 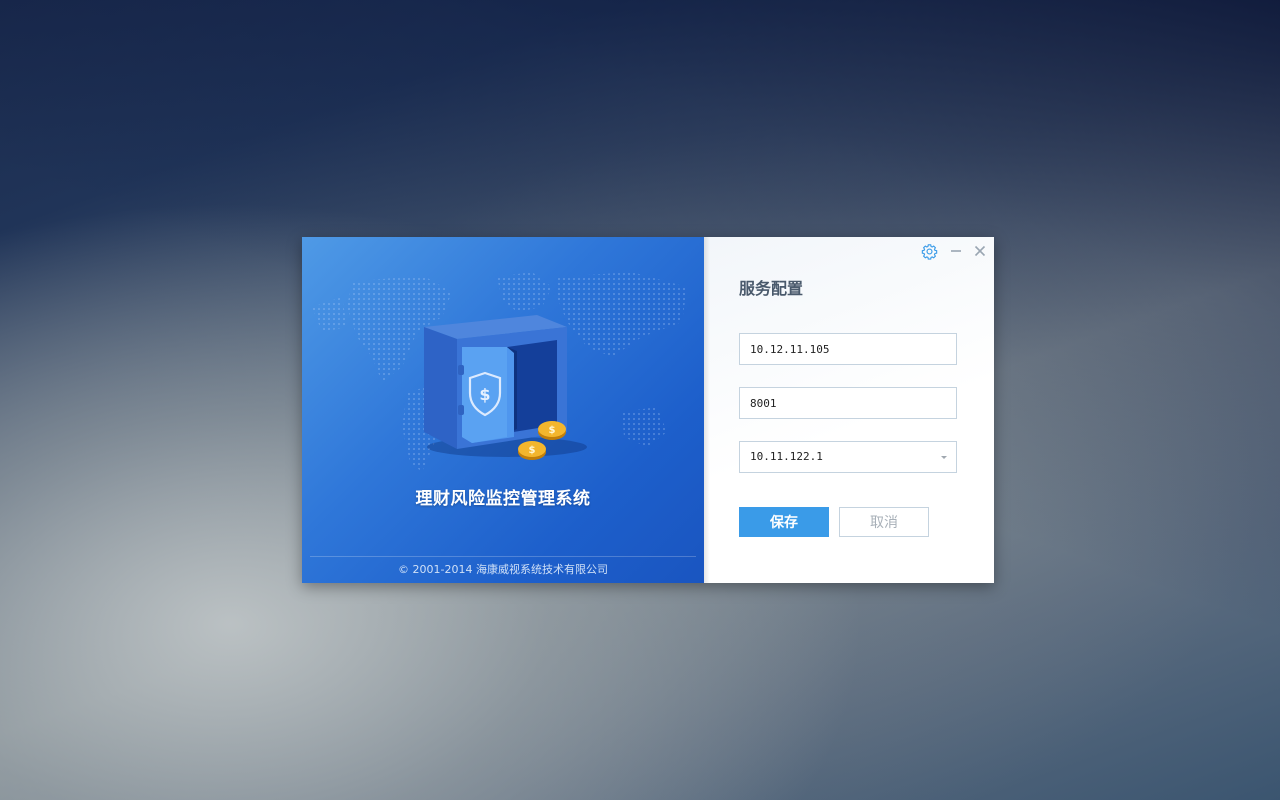 What do you see at coordinates (707, 410) in the screenshot?
I see `panel-divider` at bounding box center [707, 410].